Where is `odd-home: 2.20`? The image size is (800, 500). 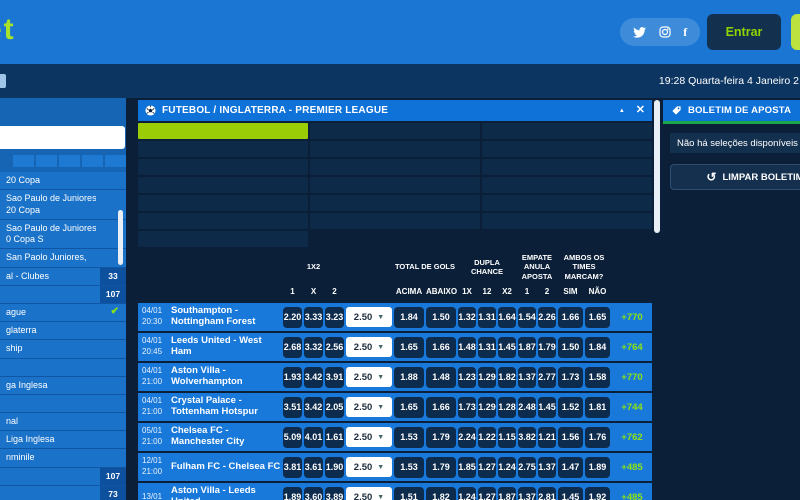
odd-home: 2.20 is located at coordinates (292, 317).